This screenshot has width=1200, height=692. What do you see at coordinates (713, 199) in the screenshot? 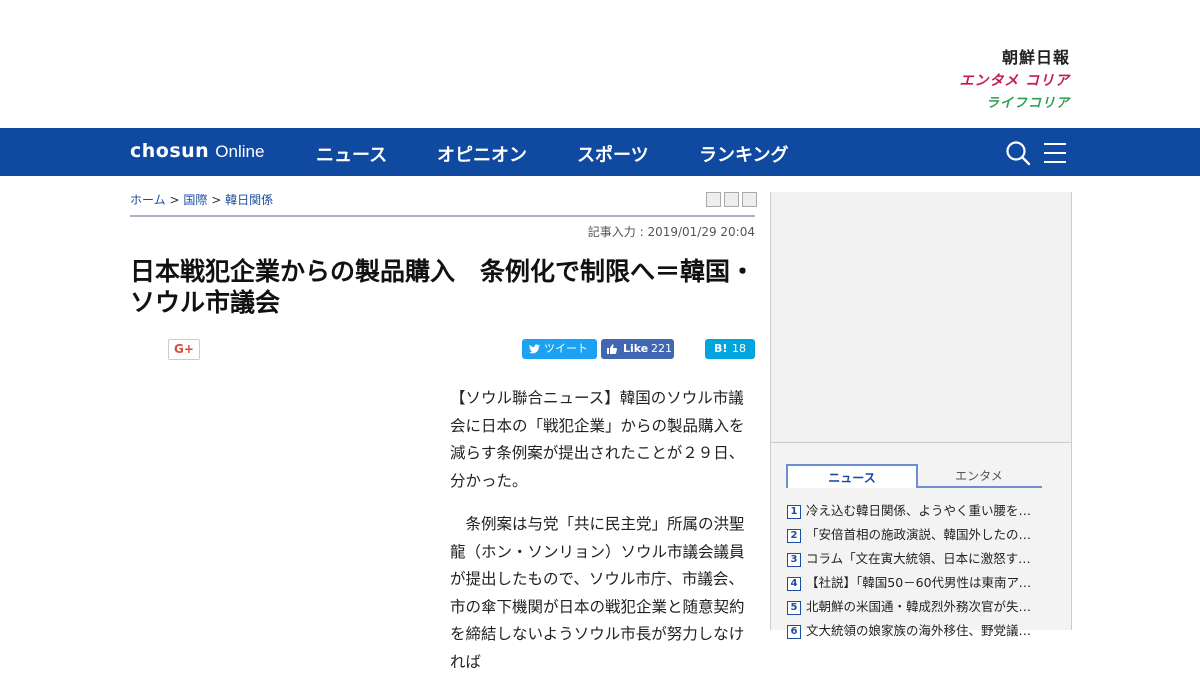
I see `print-icon` at bounding box center [713, 199].